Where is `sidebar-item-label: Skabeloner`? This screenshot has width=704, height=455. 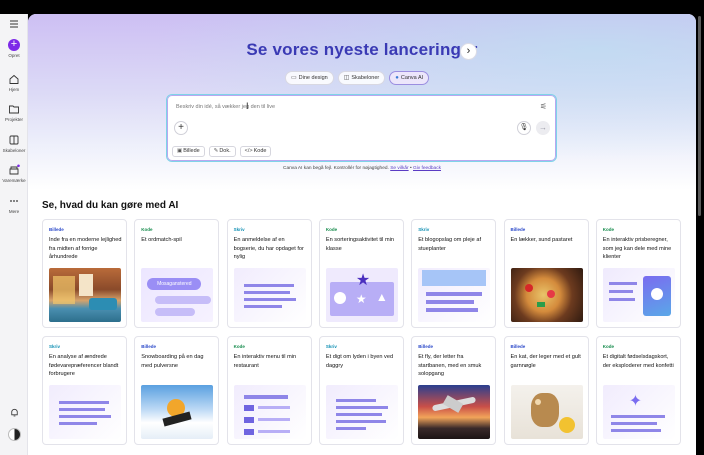
sidebar-item-label: Skabeloner is located at coordinates (14, 150).